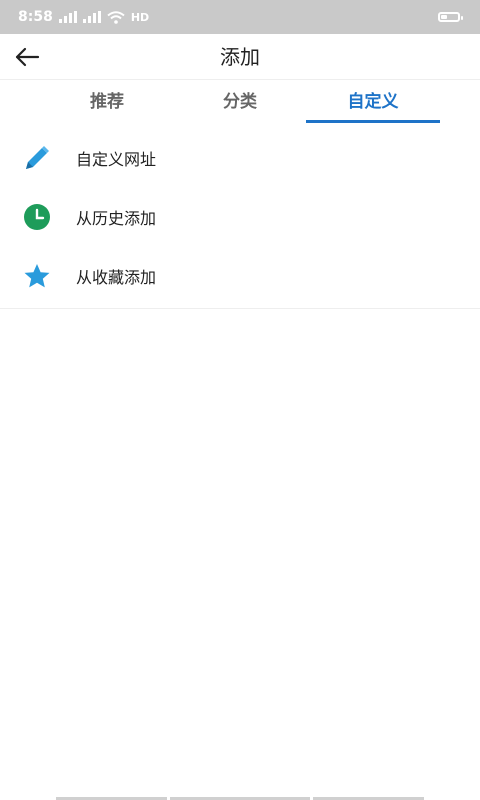 The image size is (480, 800). I want to click on status-time: 8:58, so click(35, 17).